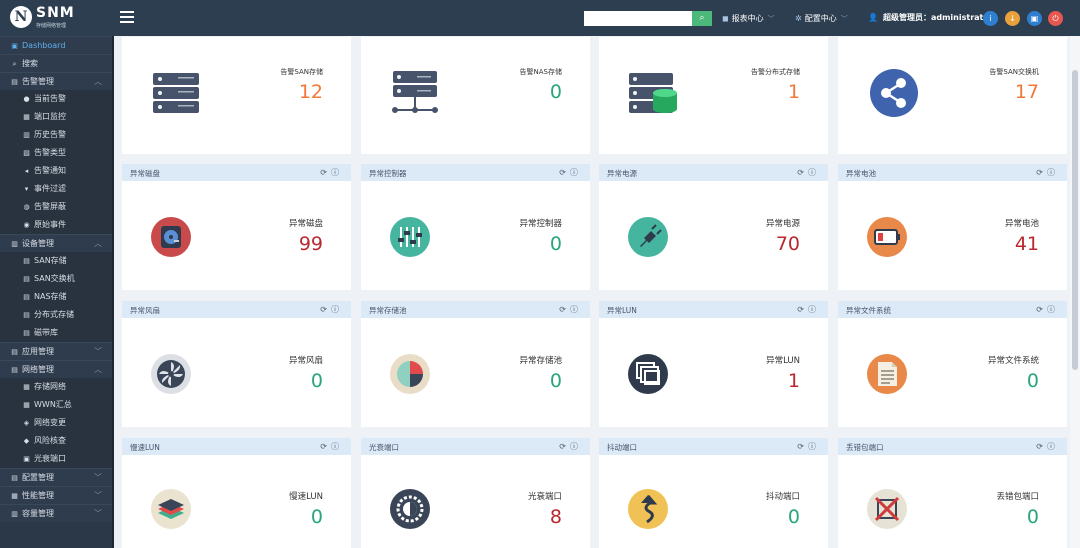  Describe the element at coordinates (56, 387) in the screenshot. I see `sidebar-item: ▦ 存储网络` at that location.